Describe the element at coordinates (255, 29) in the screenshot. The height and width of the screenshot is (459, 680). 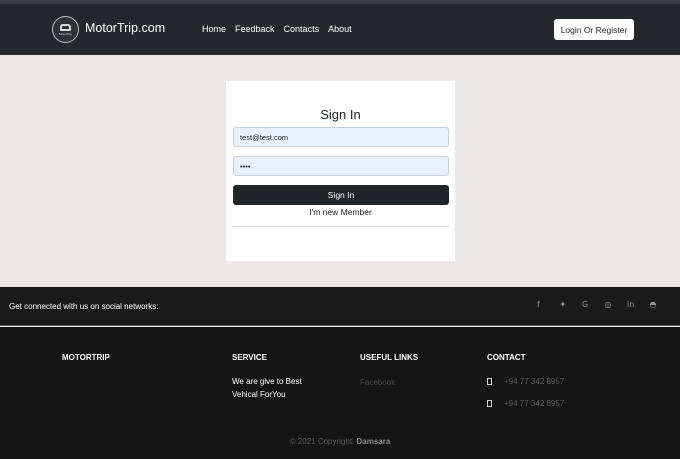
I see `nav-feedback: Feedback` at that location.